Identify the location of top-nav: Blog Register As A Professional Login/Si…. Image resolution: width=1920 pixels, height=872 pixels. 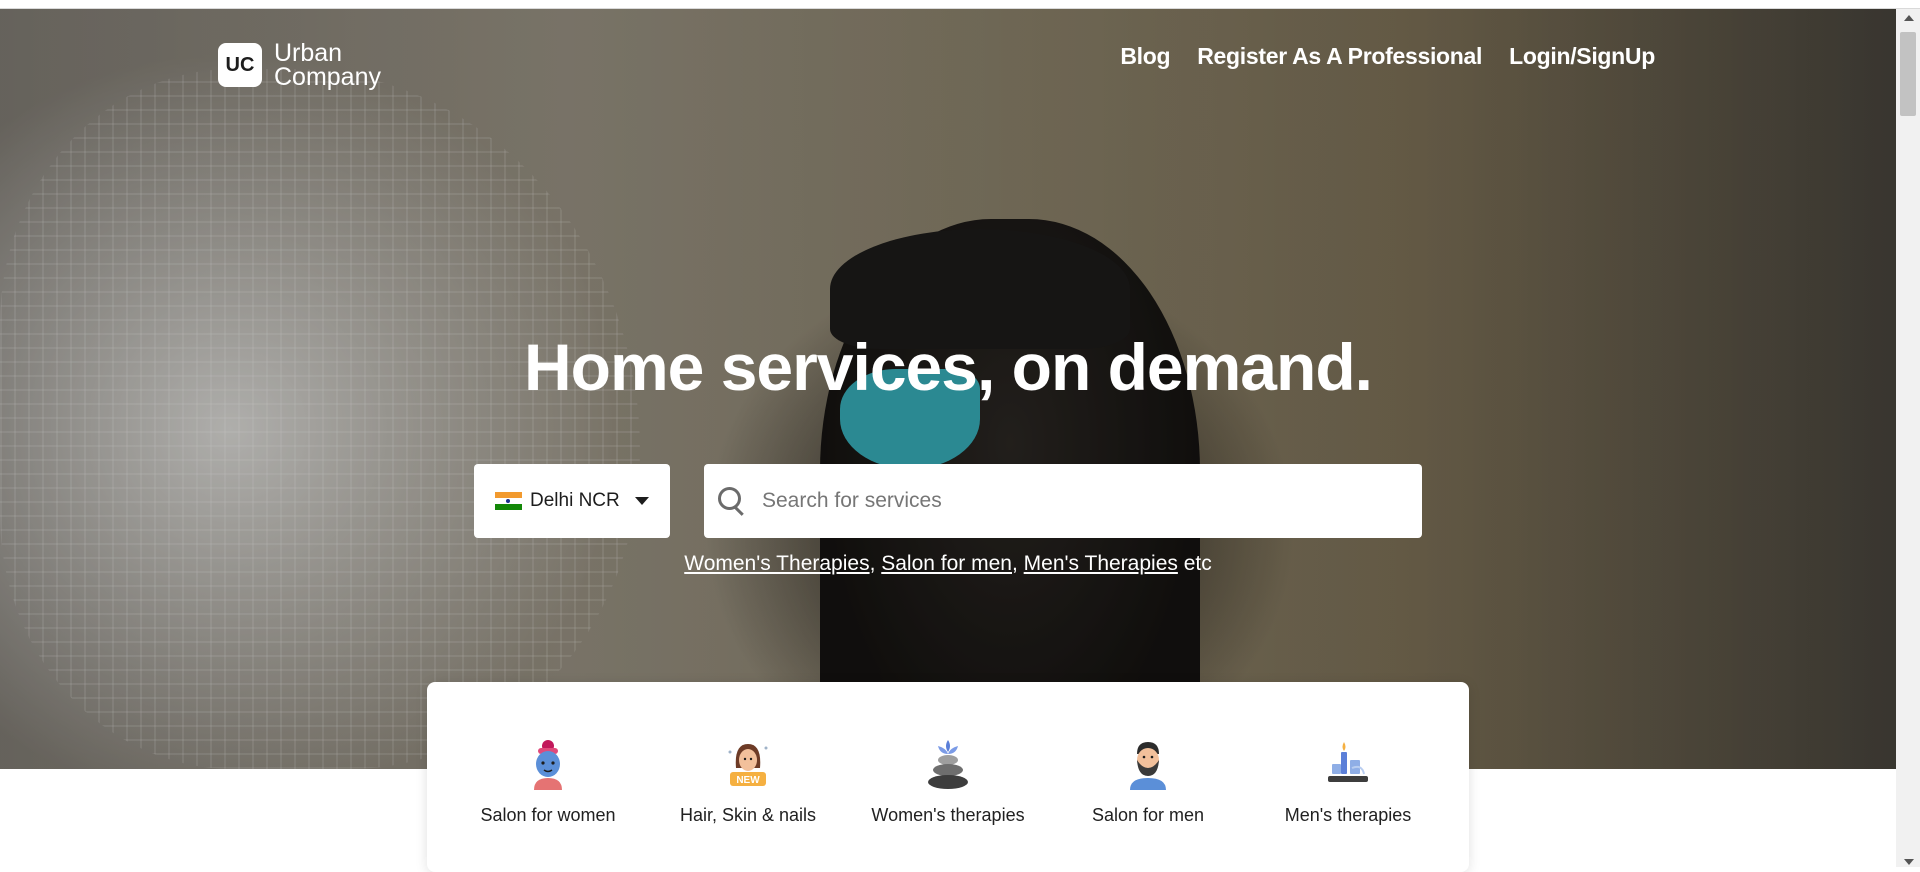
(1387, 56).